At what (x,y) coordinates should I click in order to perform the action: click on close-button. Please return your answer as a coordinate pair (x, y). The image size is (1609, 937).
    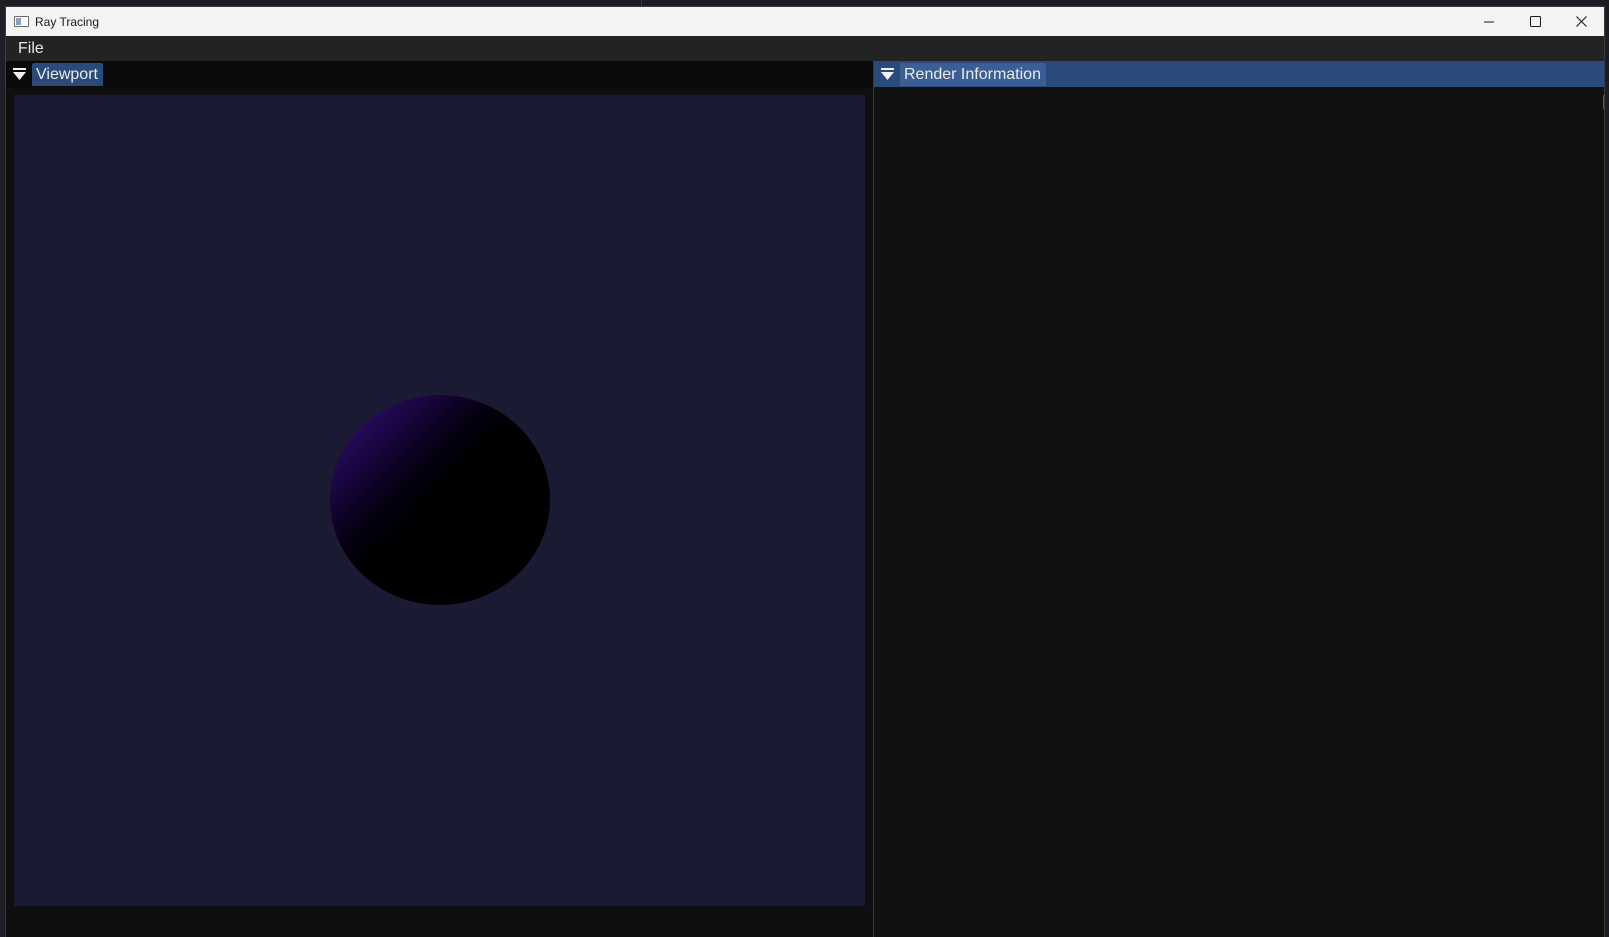
    Looking at the image, I should click on (1581, 21).